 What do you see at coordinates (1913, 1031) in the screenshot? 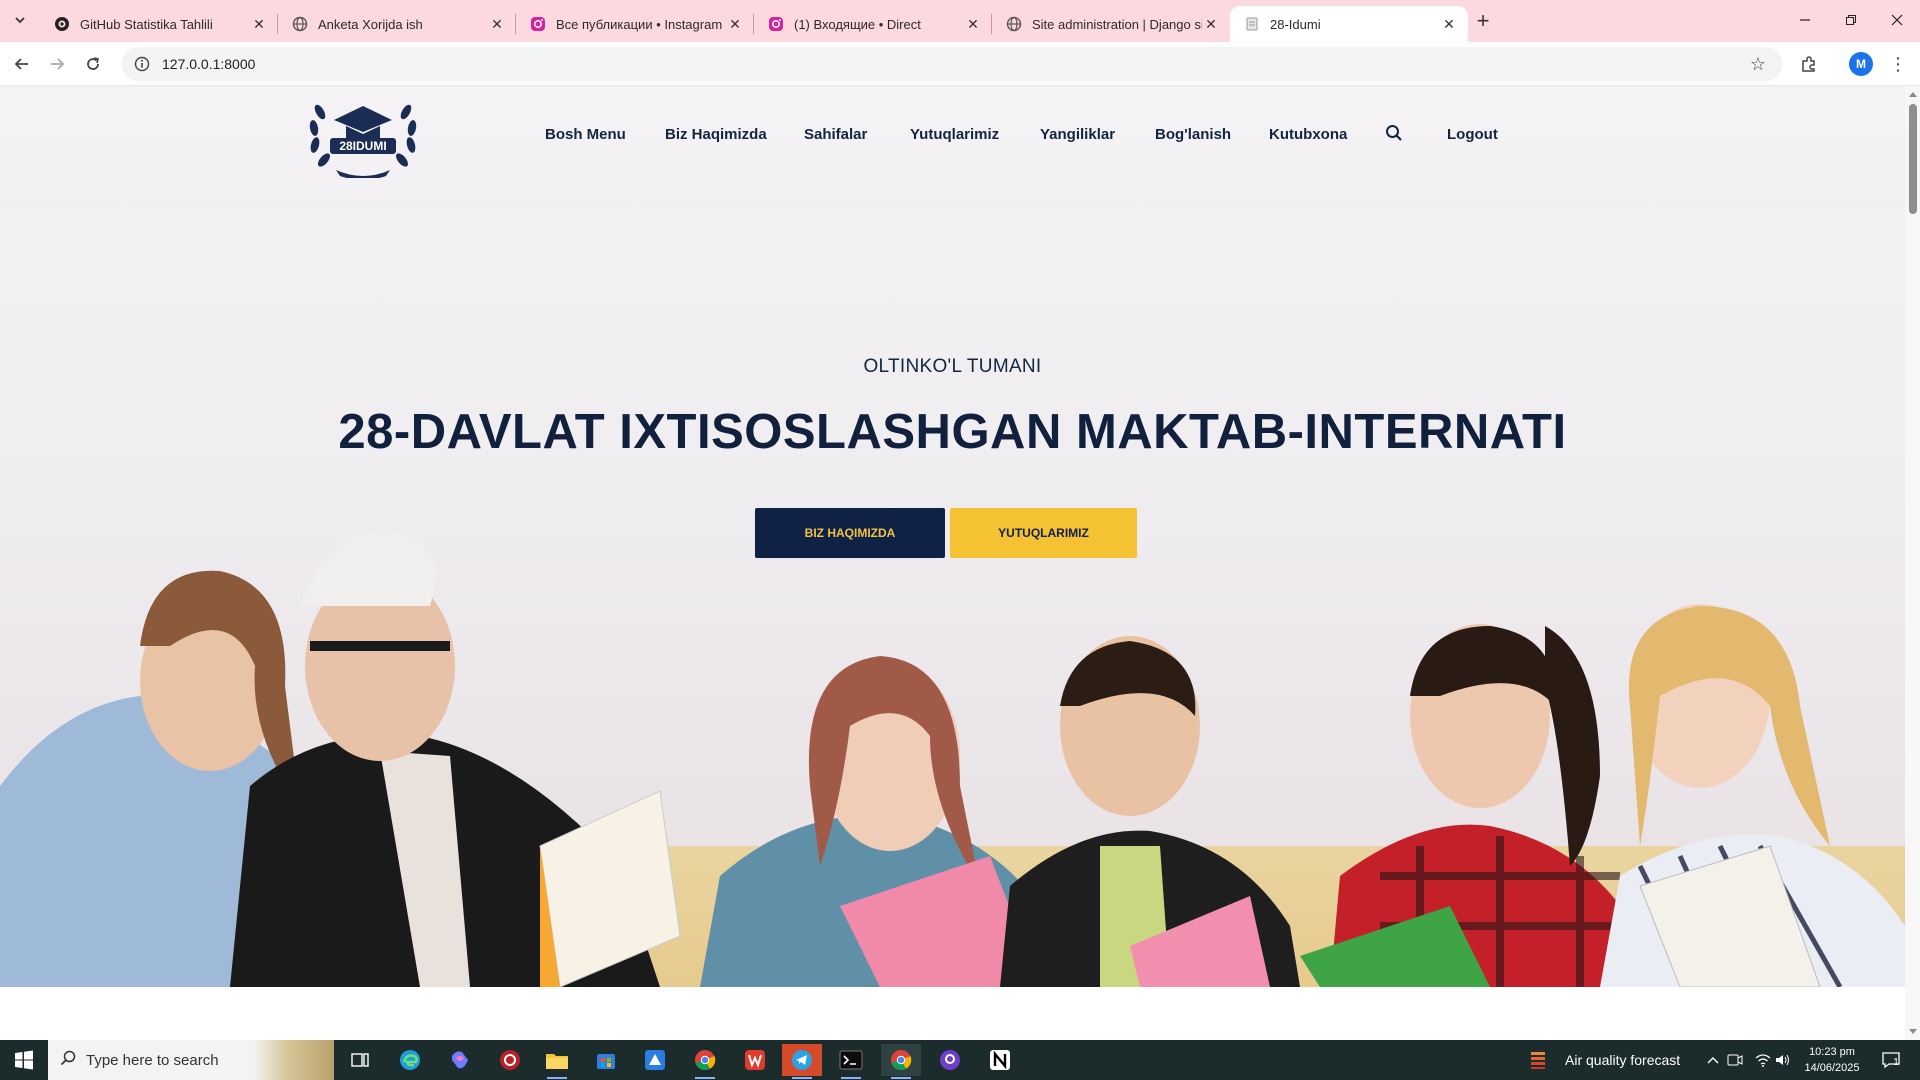
I see `scroll-down-icon` at bounding box center [1913, 1031].